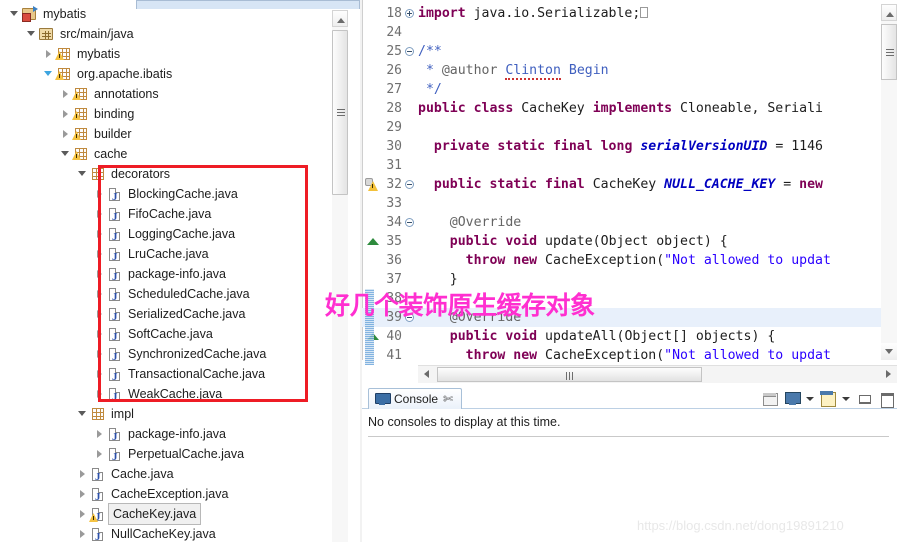 Image resolution: width=897 pixels, height=542 pixels. Describe the element at coordinates (629, 127) in the screenshot. I see `code-line: 29` at that location.